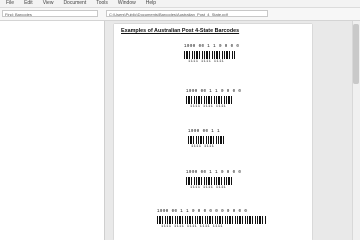 The width and height of the screenshot is (360, 240). What do you see at coordinates (203, 147) in the screenshot?
I see `barcode-3-caption: 1111 1111` at bounding box center [203, 147].